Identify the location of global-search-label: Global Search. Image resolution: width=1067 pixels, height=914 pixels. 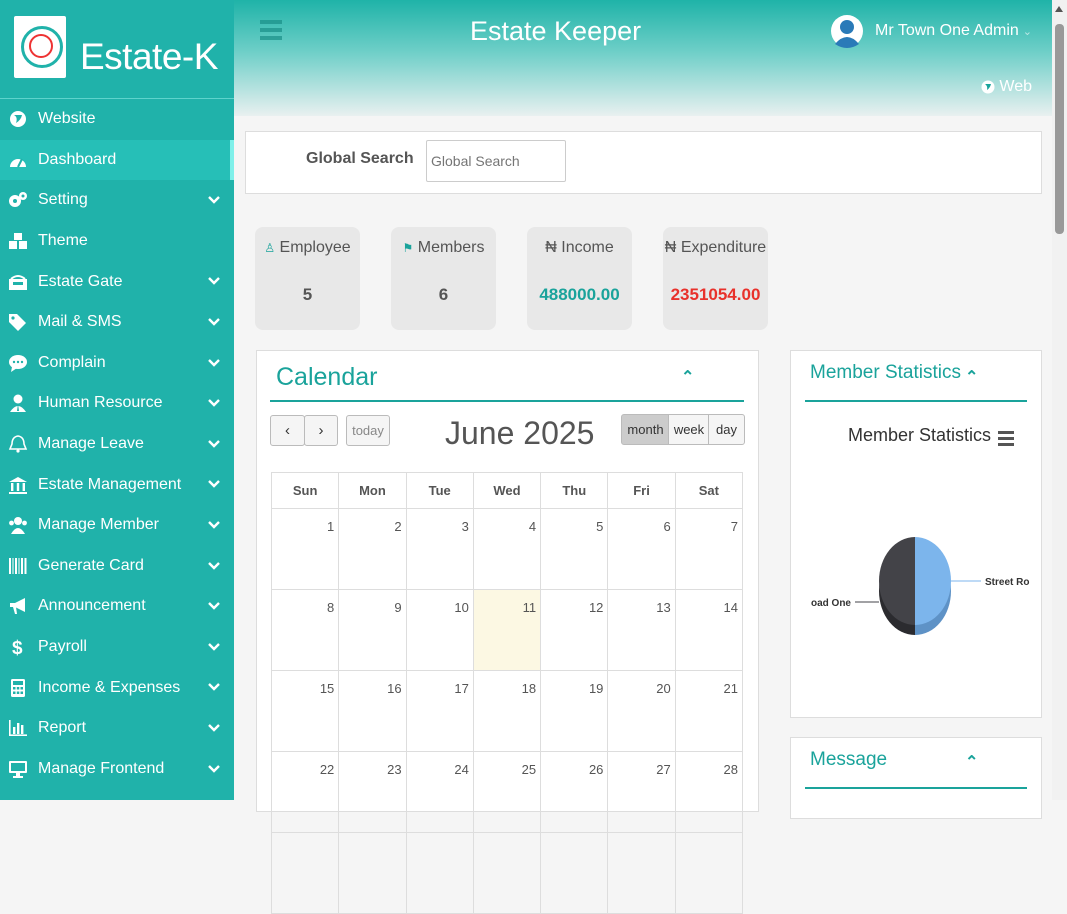
(360, 158).